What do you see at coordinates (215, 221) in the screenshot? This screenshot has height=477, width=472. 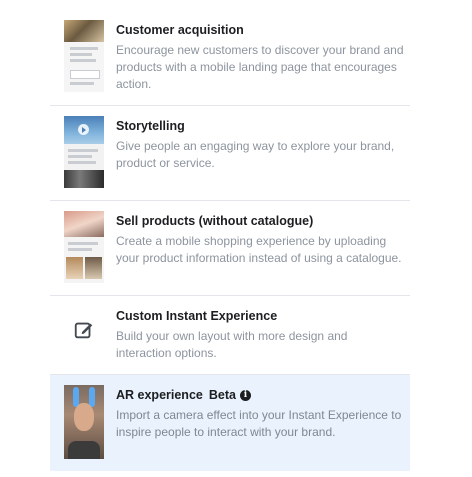 I see `option-title: Sell products (without catalogue)` at bounding box center [215, 221].